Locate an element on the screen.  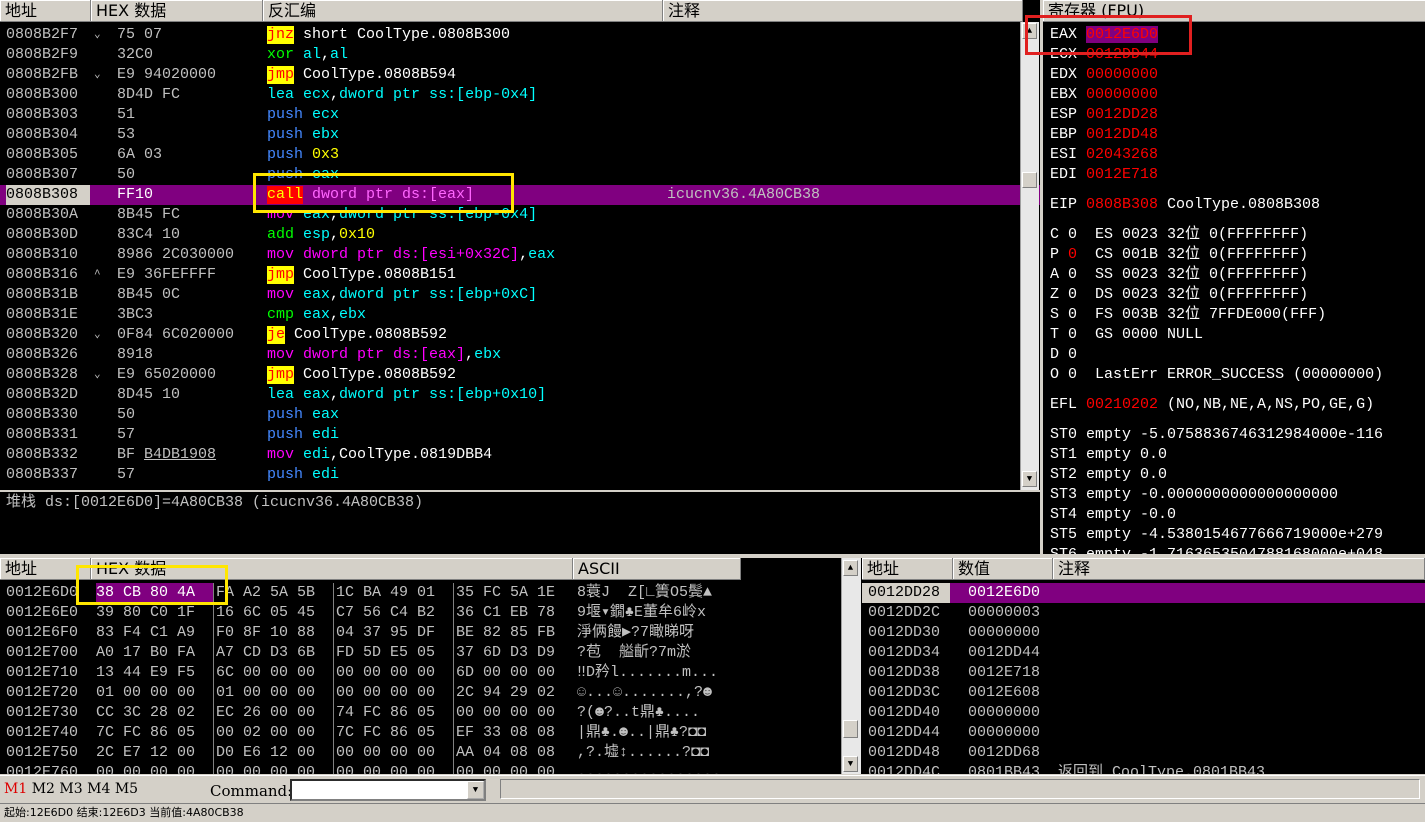
register-edi: EDI 0012E718 is located at coordinates (1237, 175).